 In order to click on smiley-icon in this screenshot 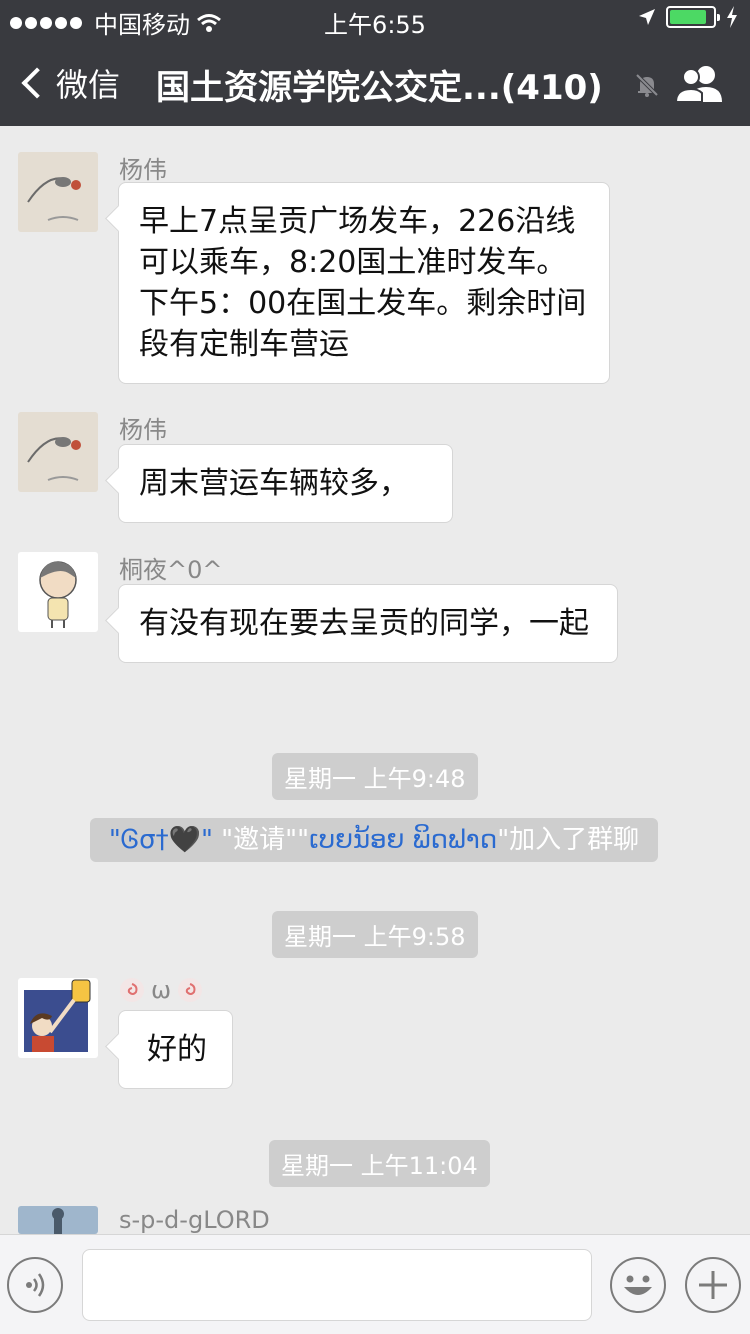, I will do `click(638, 1285)`.